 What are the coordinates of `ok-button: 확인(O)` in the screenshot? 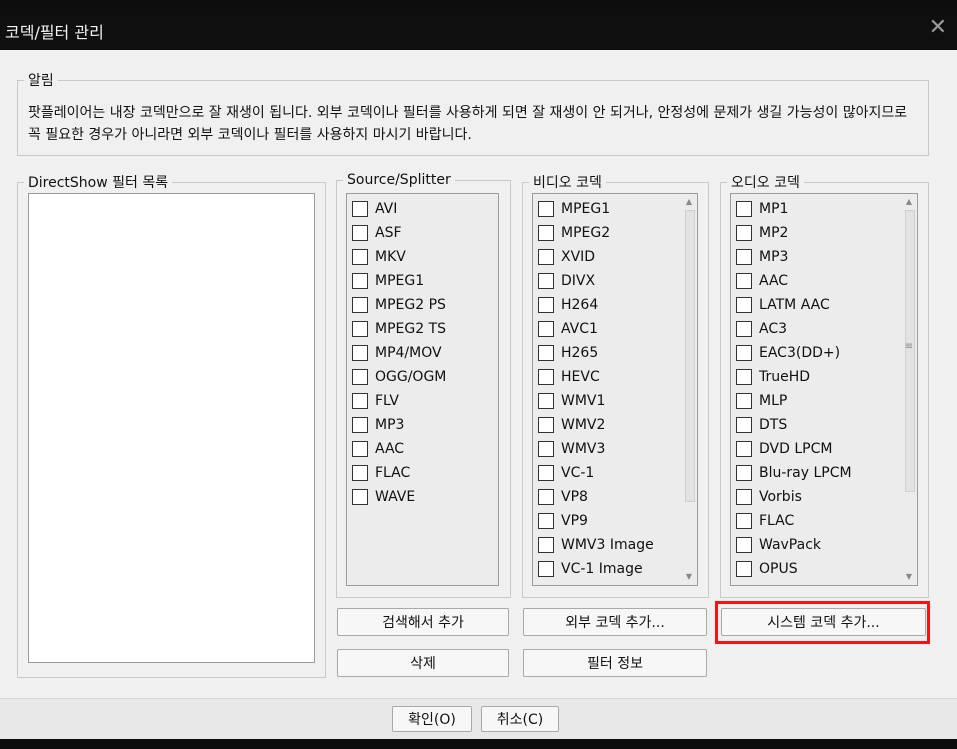 It's located at (432, 719).